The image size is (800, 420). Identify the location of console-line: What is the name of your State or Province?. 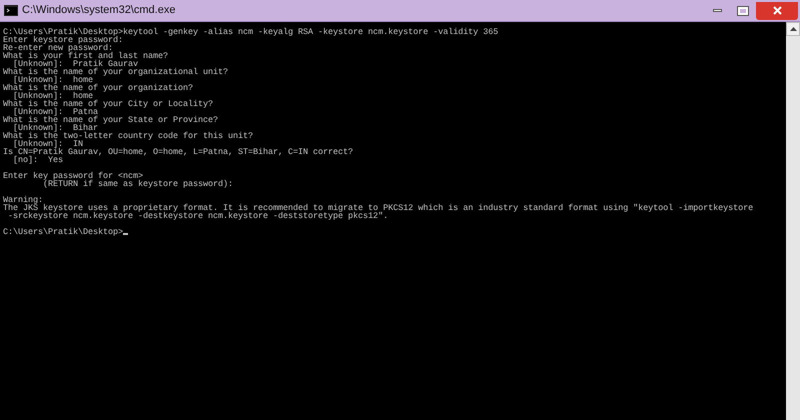
(110, 120).